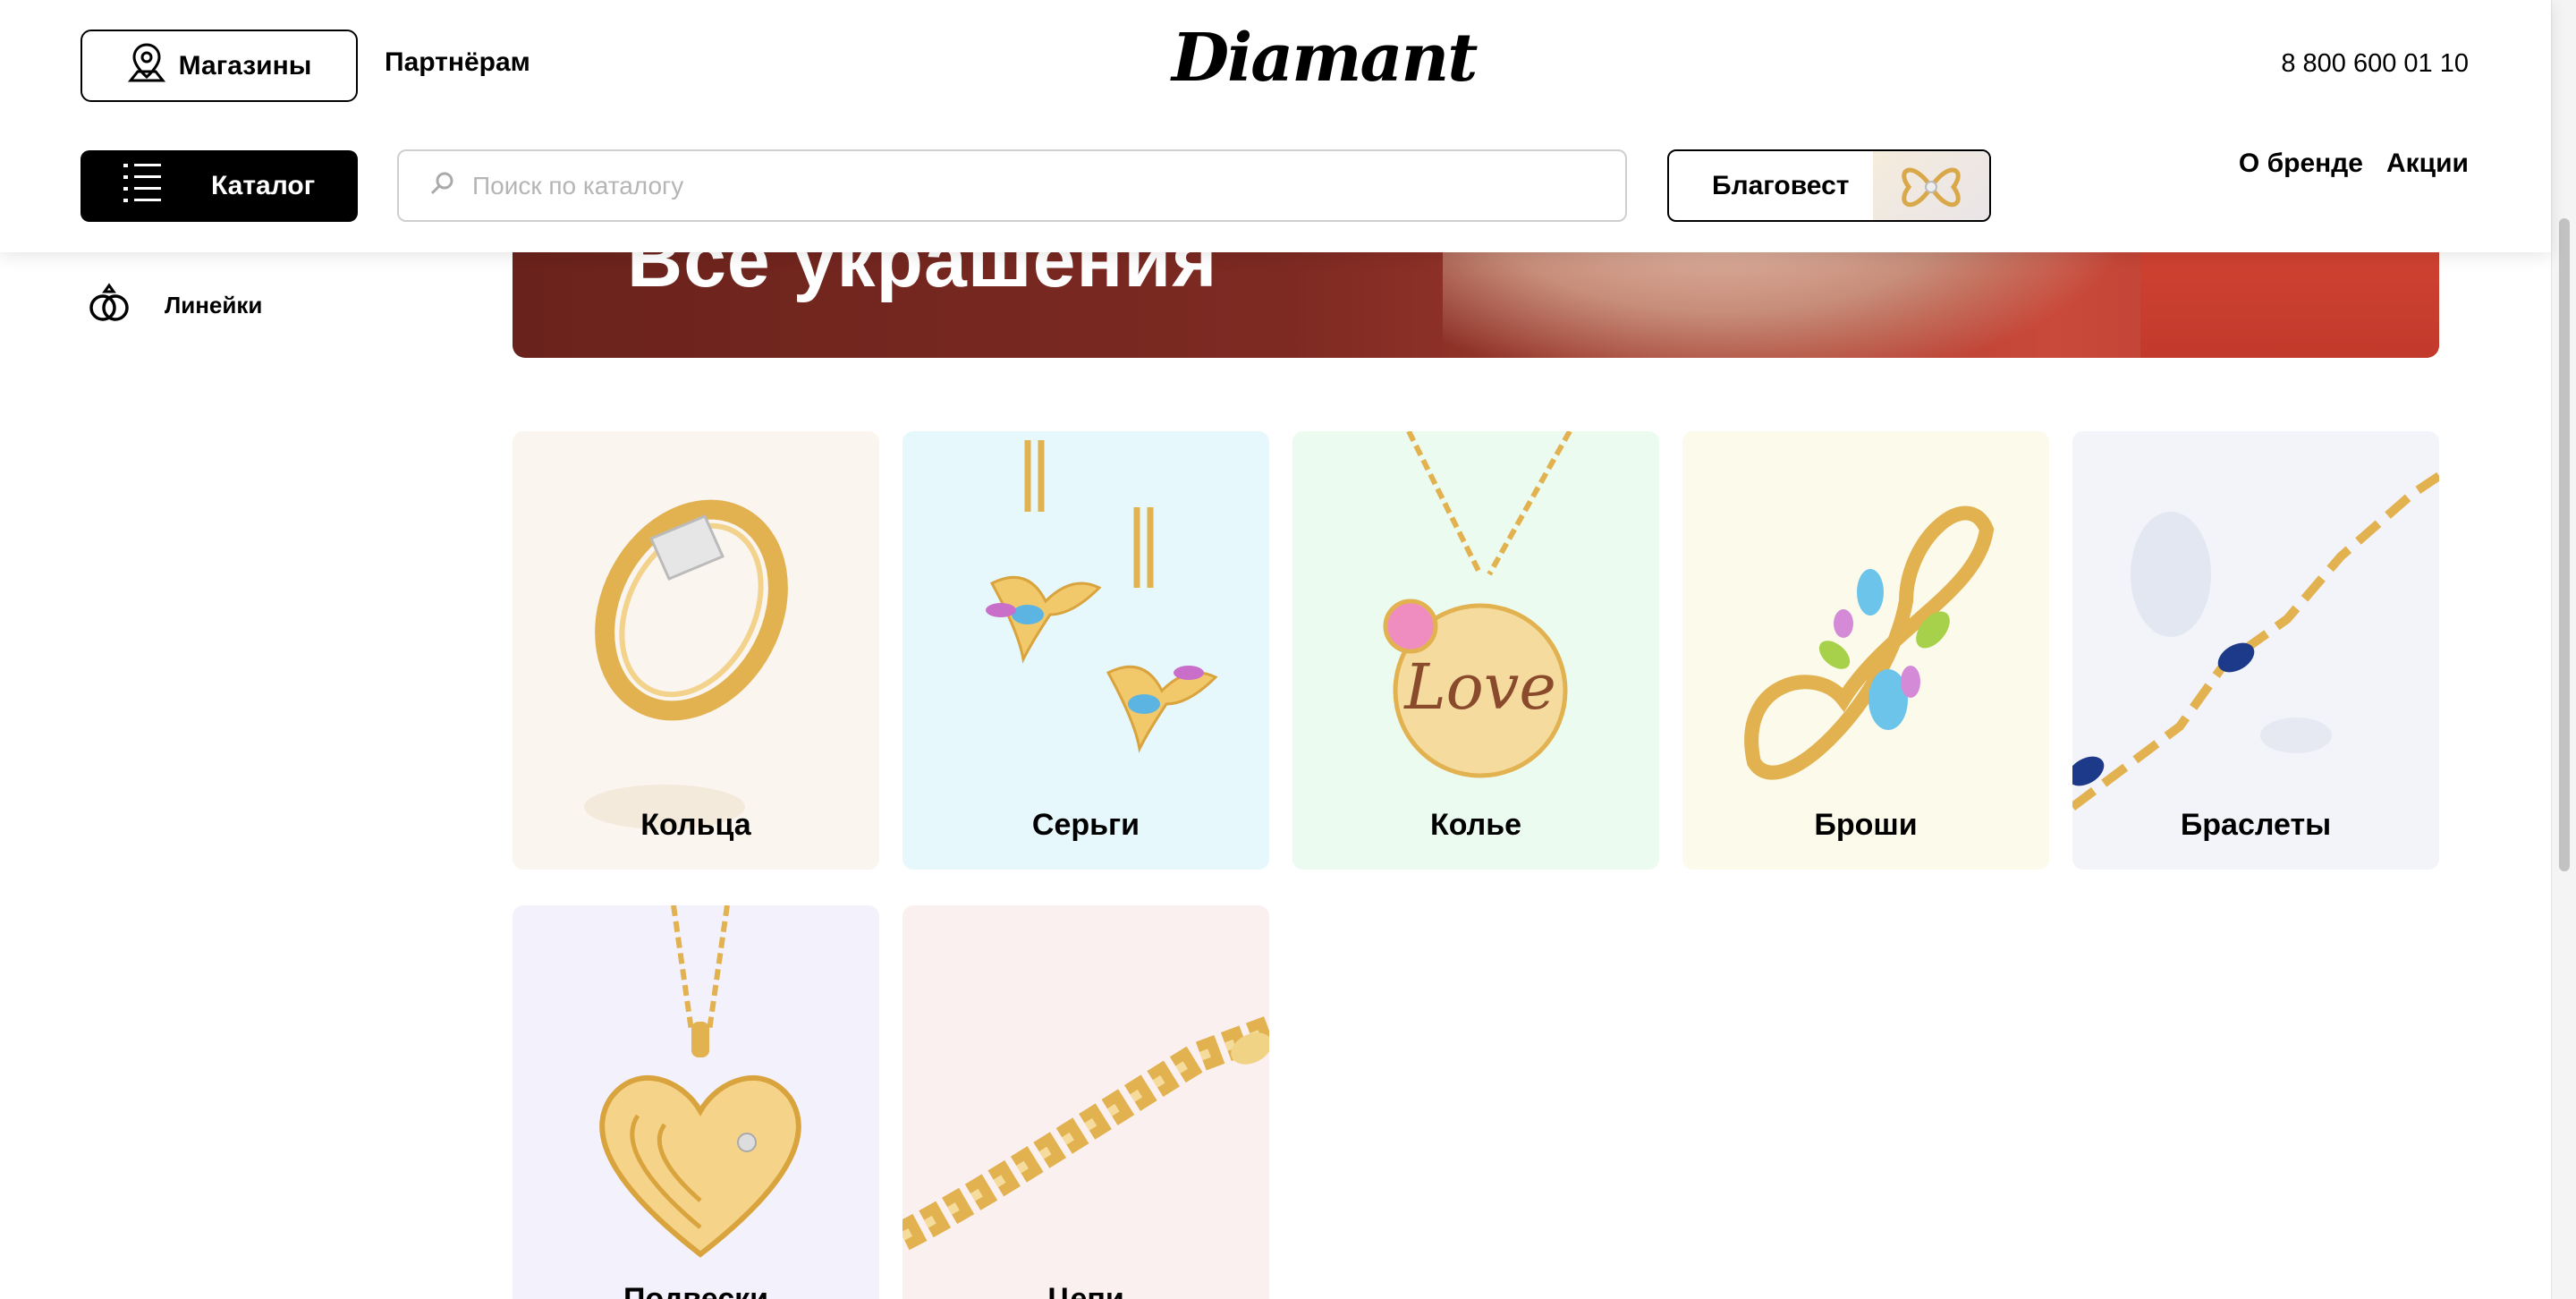  I want to click on category-label: Цепи, so click(1085, 1290).